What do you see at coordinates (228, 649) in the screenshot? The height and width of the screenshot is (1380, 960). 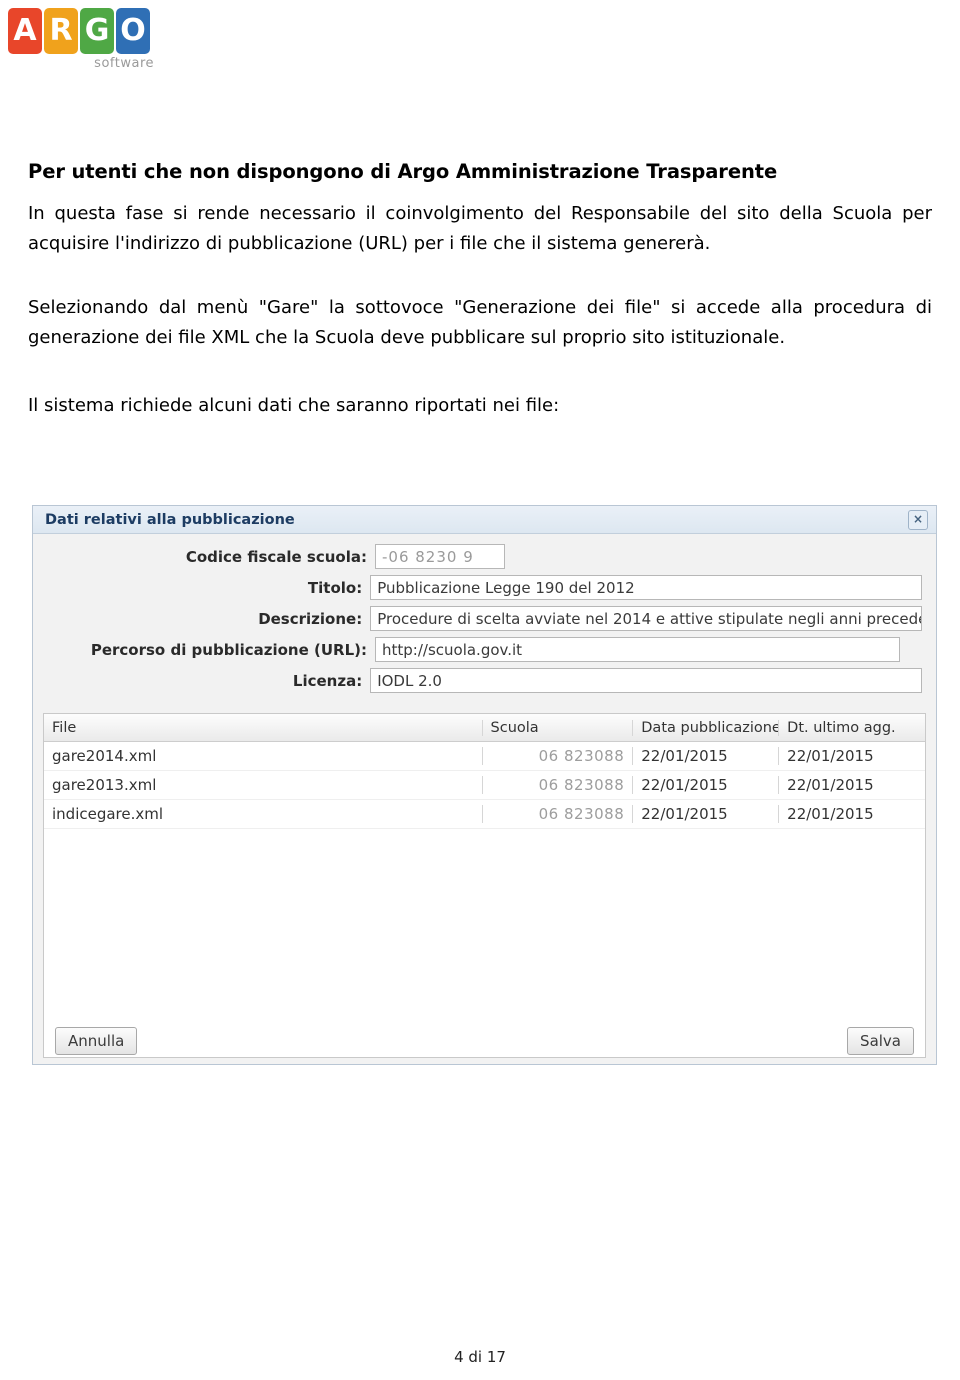 I see `label-url: Percorso di pubblicazione (URL):` at bounding box center [228, 649].